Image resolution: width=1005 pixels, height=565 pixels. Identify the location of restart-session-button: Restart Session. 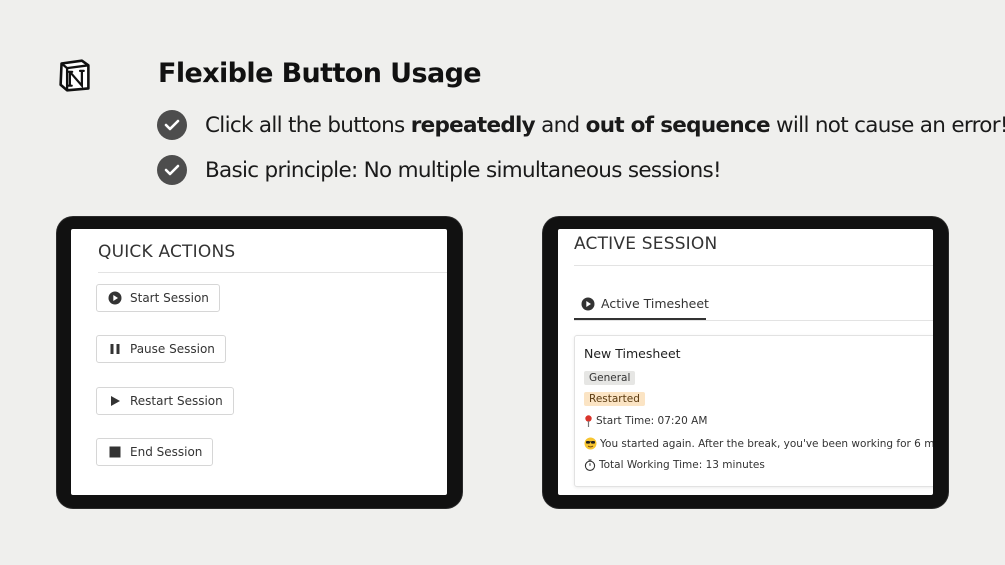
(165, 401).